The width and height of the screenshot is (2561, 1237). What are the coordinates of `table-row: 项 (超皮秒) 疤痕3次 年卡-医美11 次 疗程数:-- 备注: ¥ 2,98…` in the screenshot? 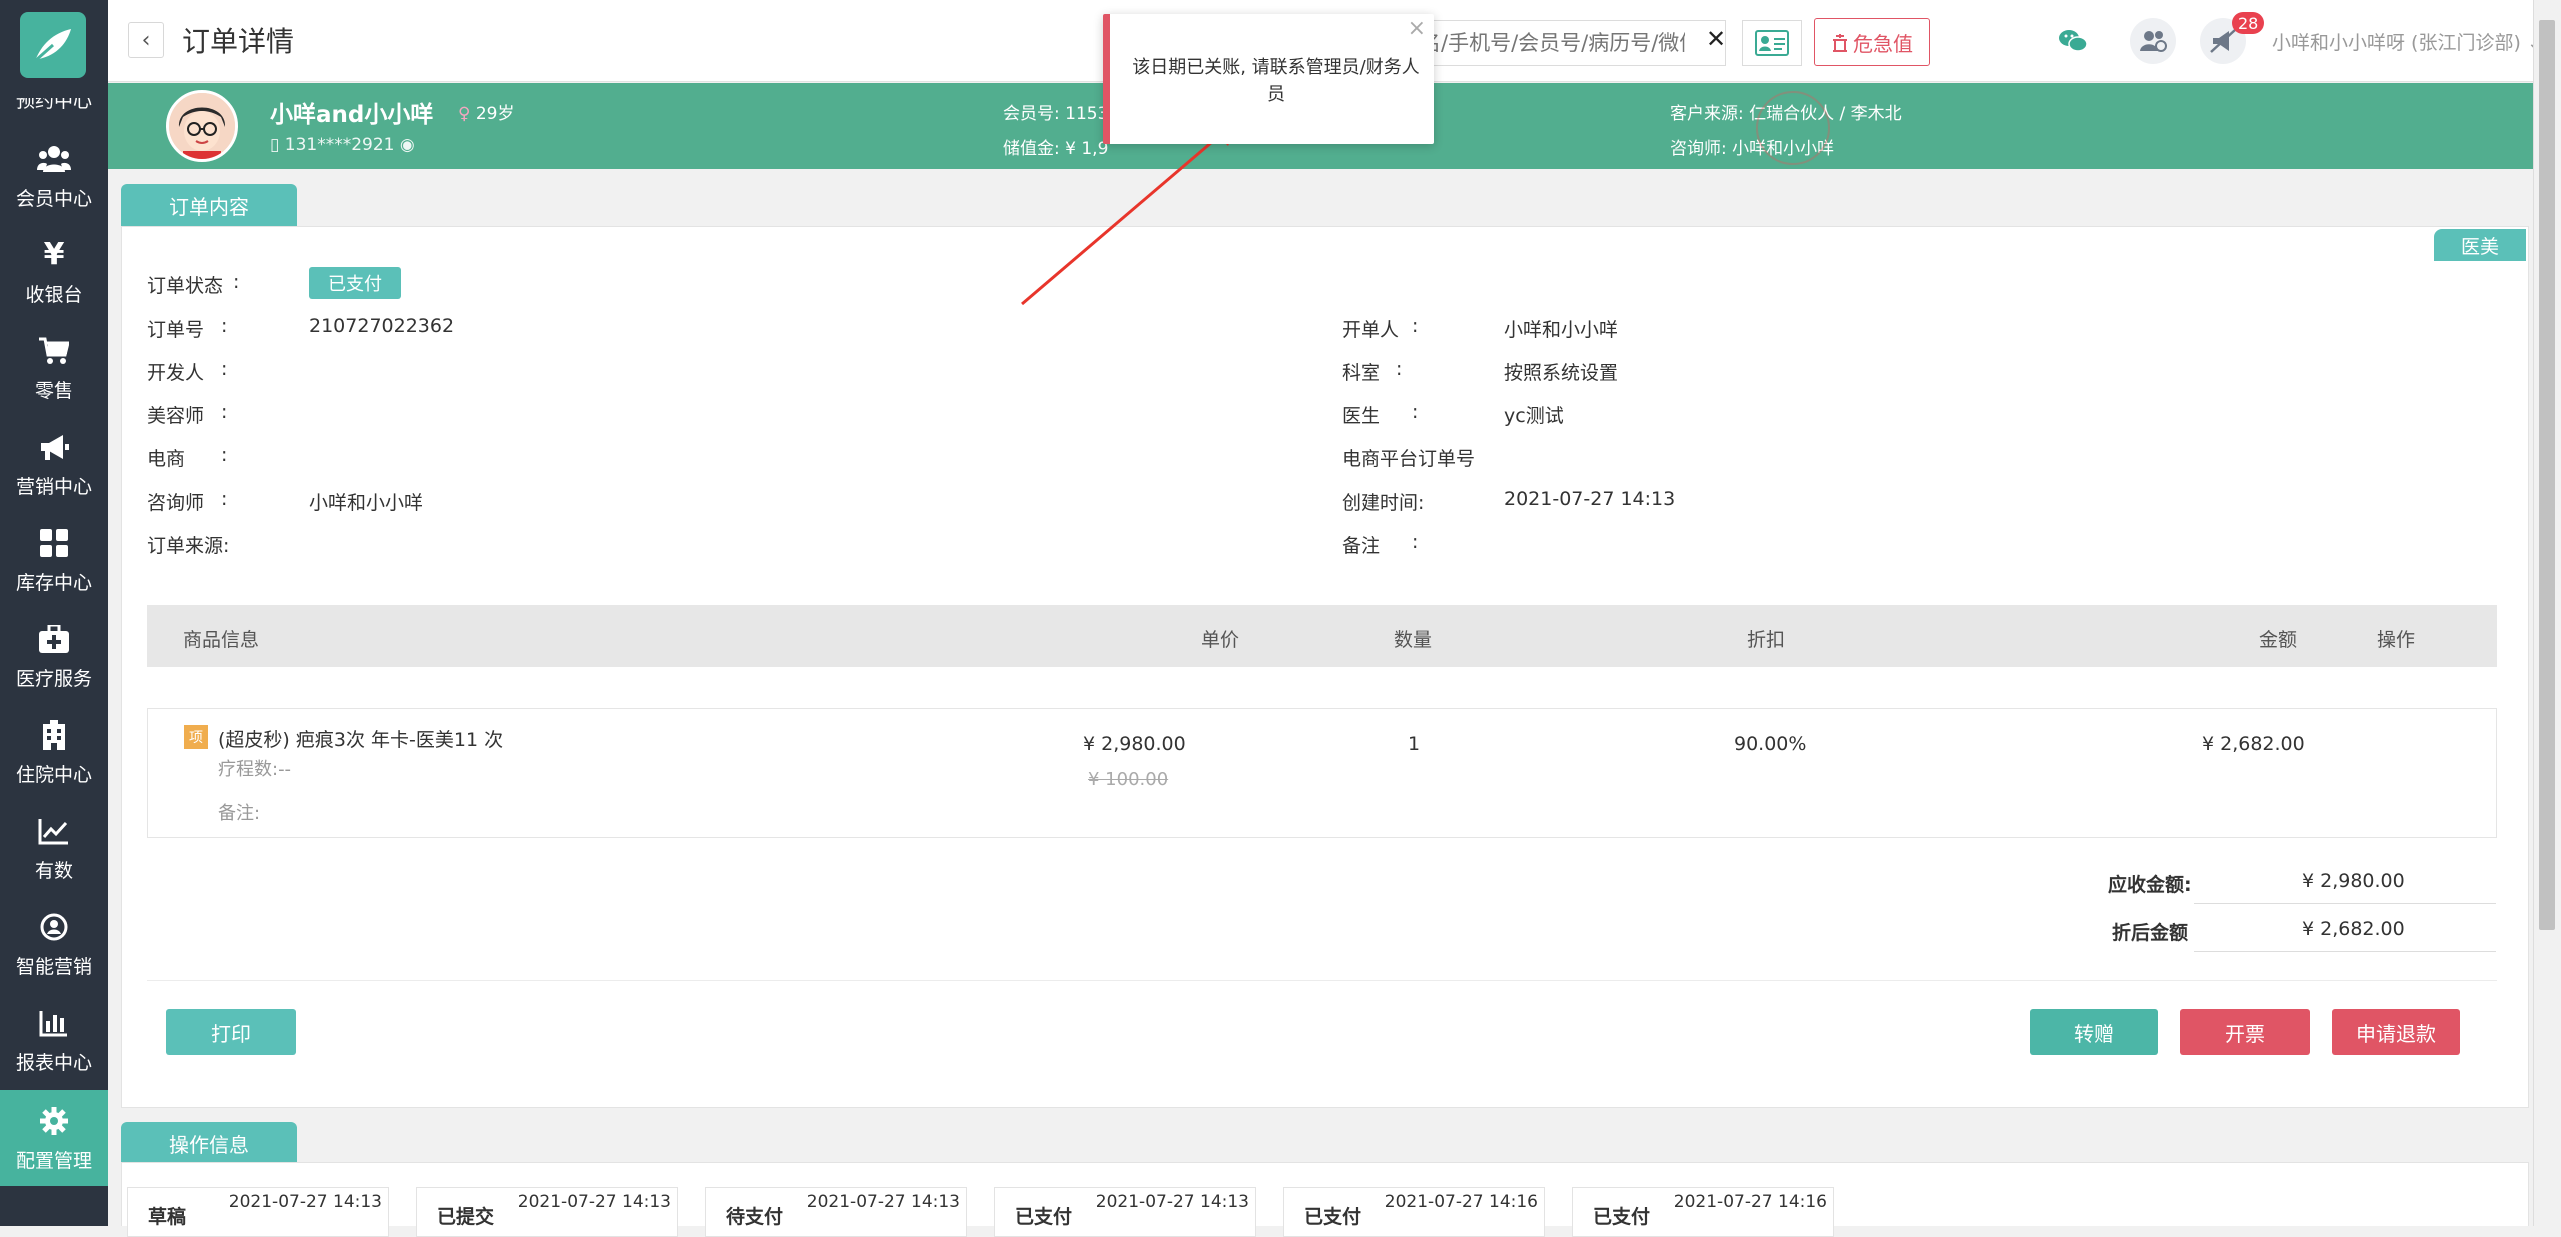 It's located at (1322, 773).